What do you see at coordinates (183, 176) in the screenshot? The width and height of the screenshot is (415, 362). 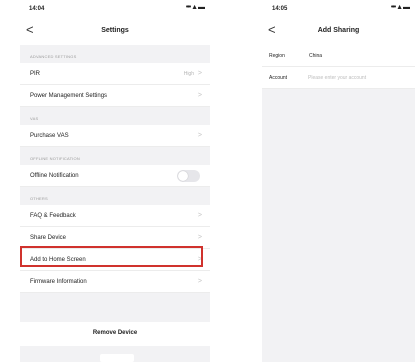 I see `toggle-knob` at bounding box center [183, 176].